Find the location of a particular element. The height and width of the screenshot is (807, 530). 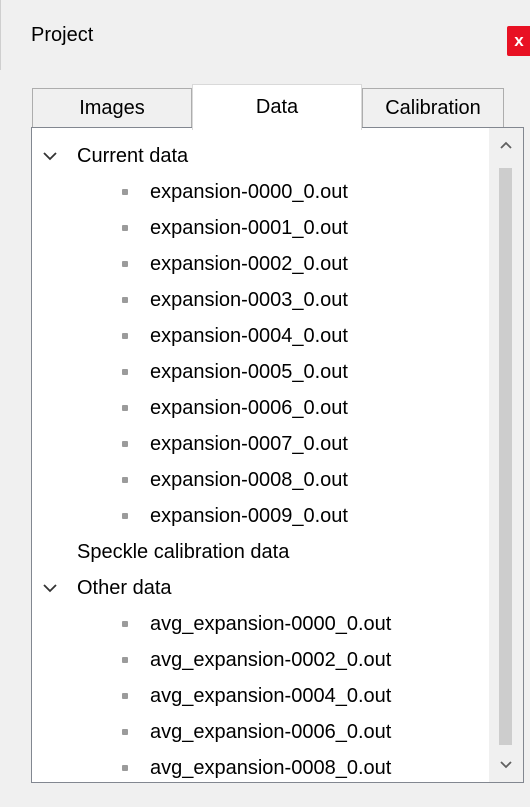

list-item: avg_expansion-0004_0.out is located at coordinates (259, 696).